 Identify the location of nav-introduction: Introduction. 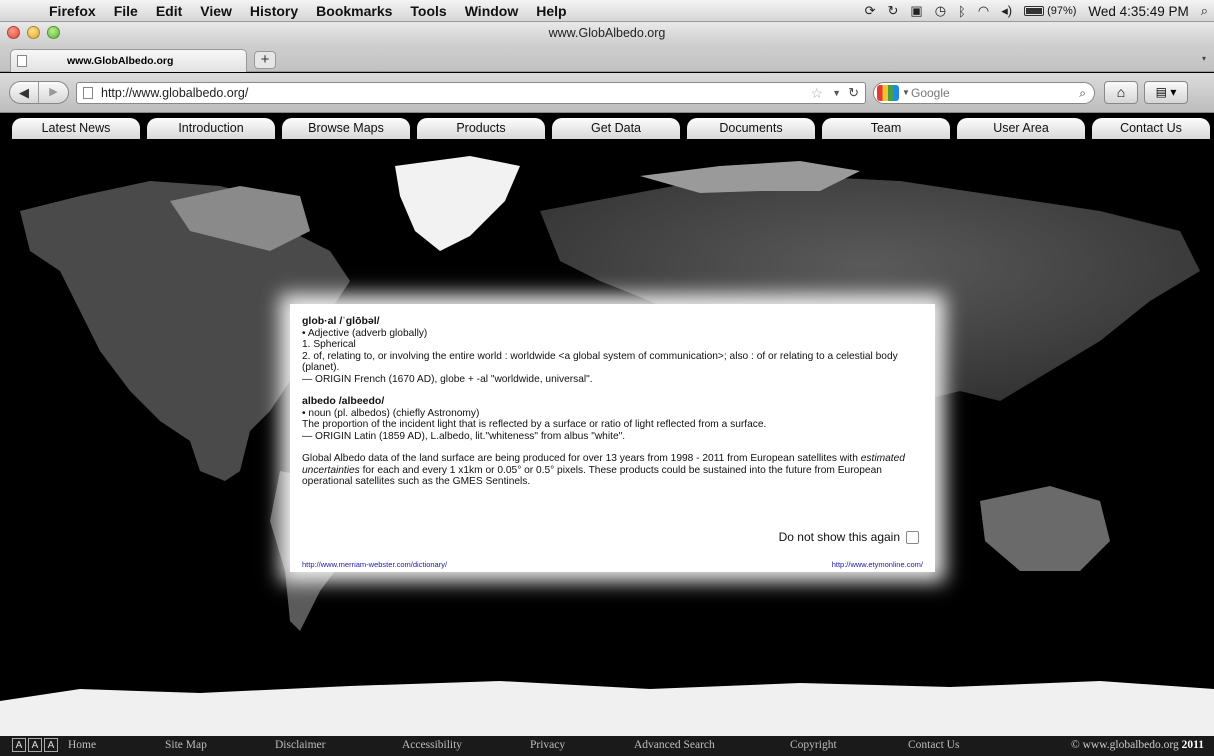
(211, 128).